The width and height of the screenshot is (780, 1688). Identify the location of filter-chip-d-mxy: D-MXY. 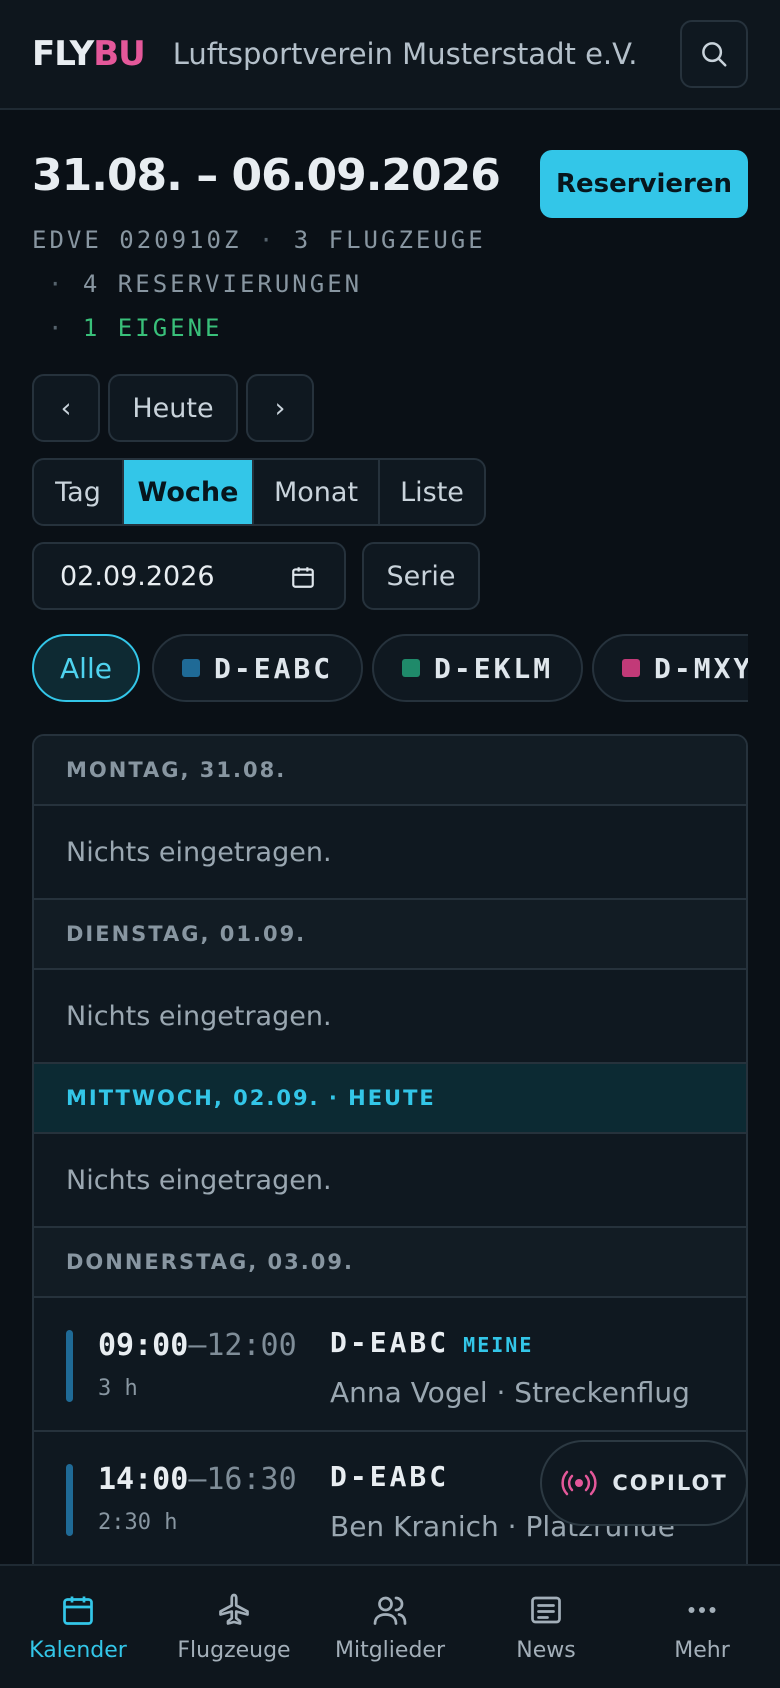
(670, 668).